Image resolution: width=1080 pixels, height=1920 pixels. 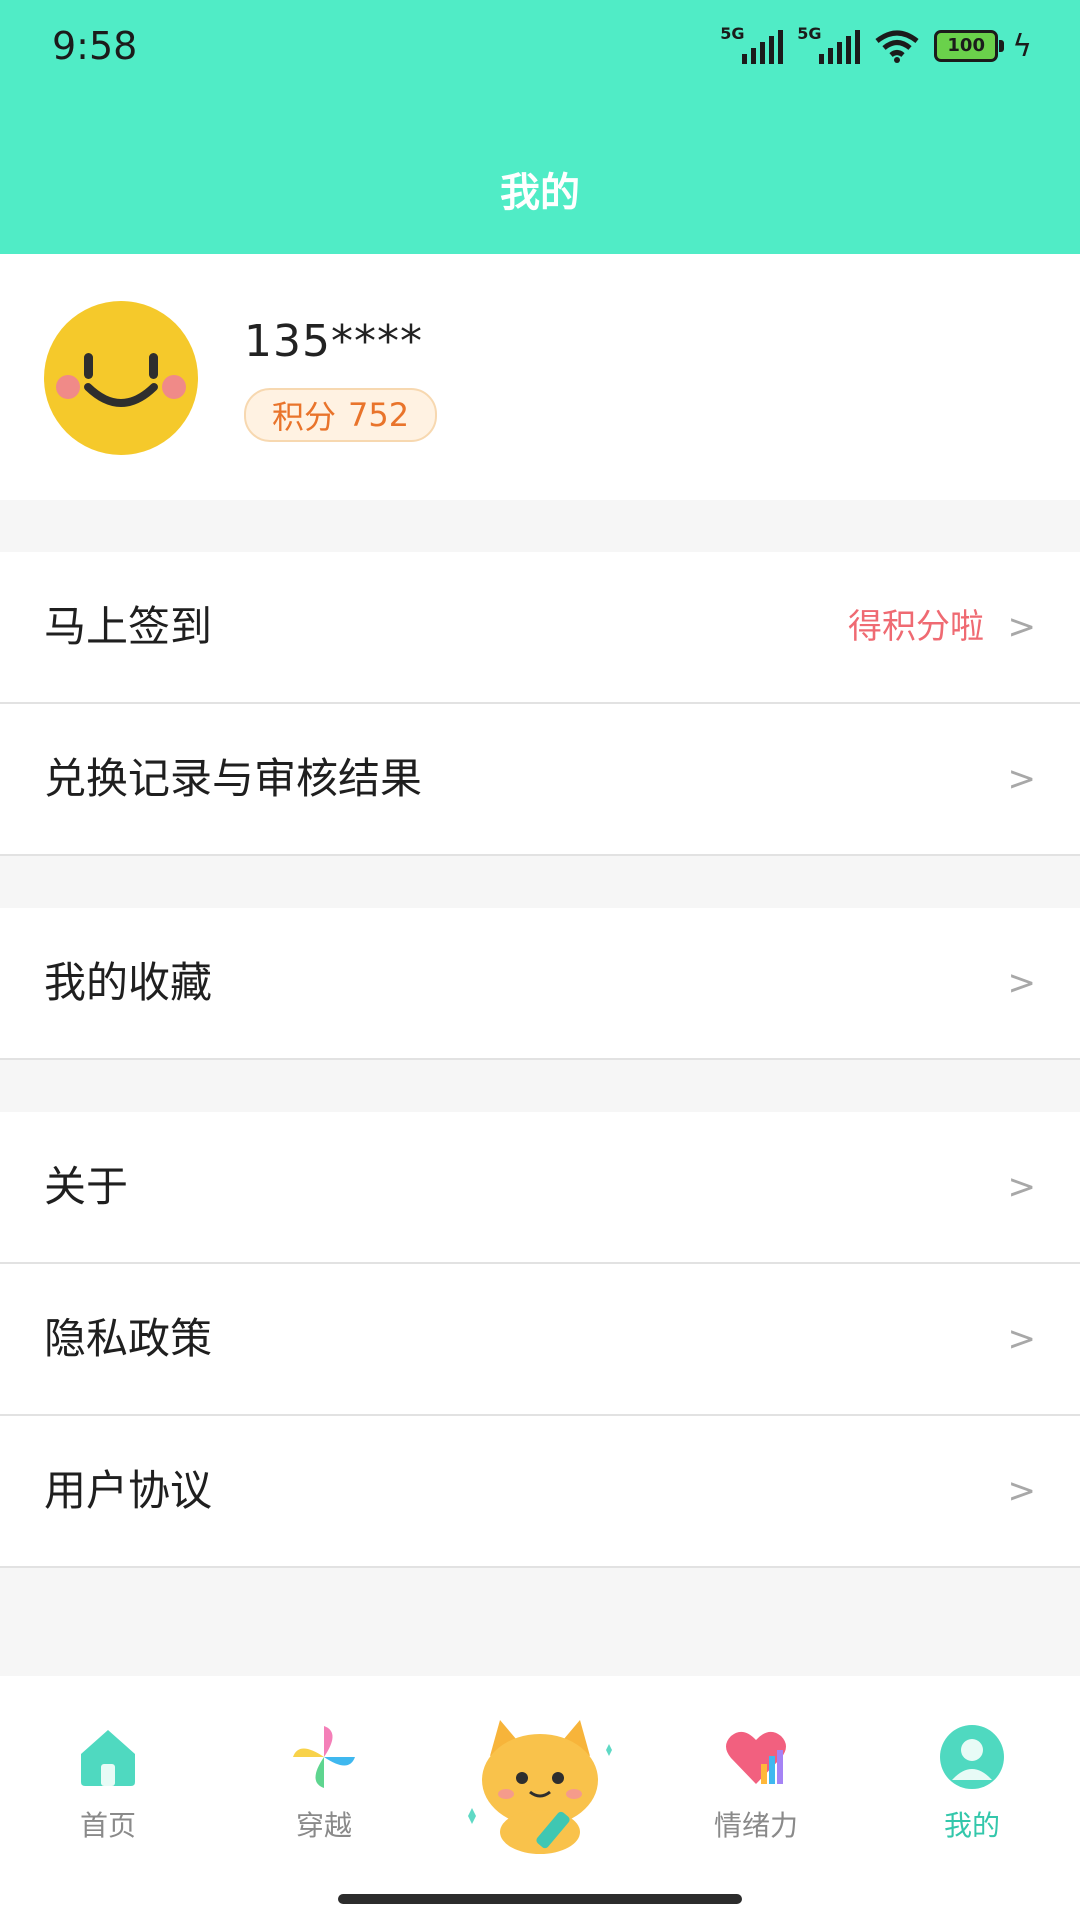 I want to click on avatar, so click(x=121, y=378).